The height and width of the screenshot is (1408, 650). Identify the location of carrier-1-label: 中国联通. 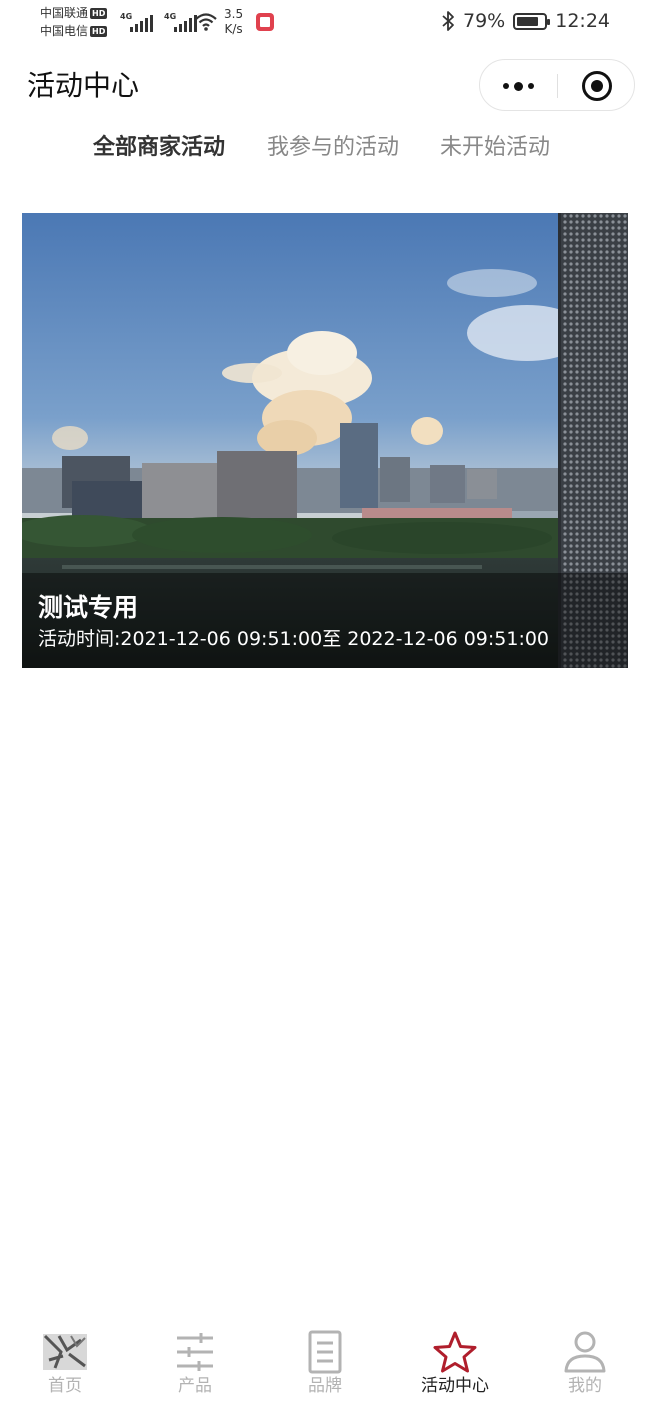
(64, 13).